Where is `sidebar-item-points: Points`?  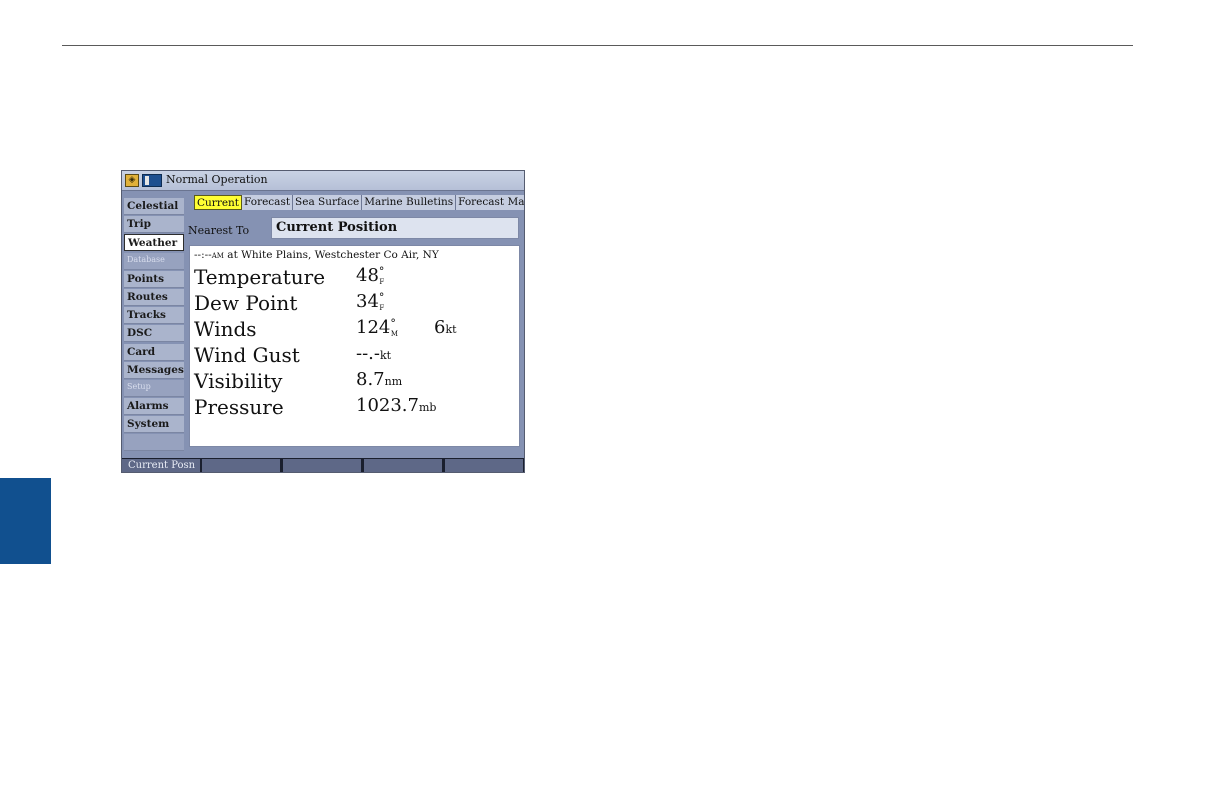 sidebar-item-points: Points is located at coordinates (154, 279).